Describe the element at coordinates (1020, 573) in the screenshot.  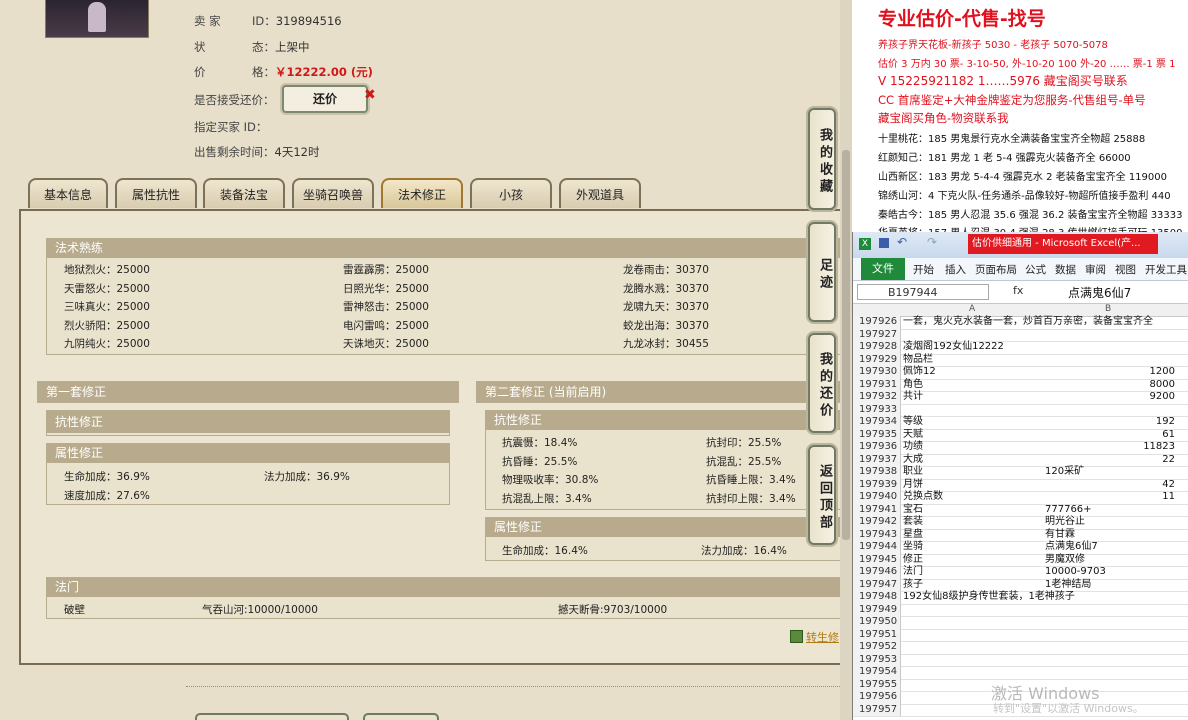
I see `sheet-row: 197946 法门 10000-9703` at that location.